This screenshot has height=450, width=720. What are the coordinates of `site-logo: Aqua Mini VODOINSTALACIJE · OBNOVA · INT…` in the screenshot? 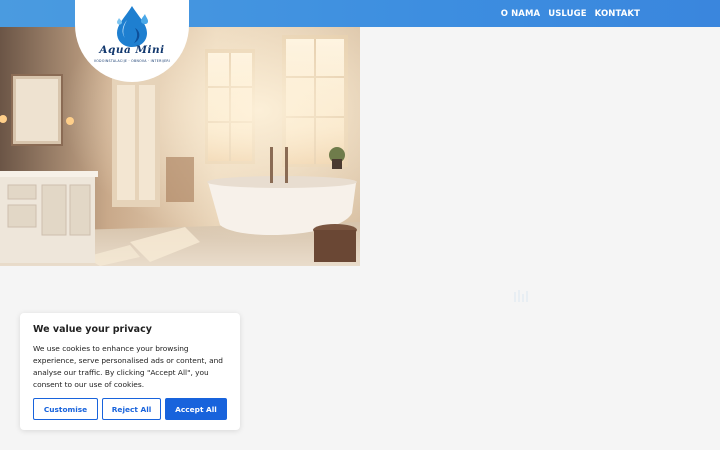 It's located at (132, 41).